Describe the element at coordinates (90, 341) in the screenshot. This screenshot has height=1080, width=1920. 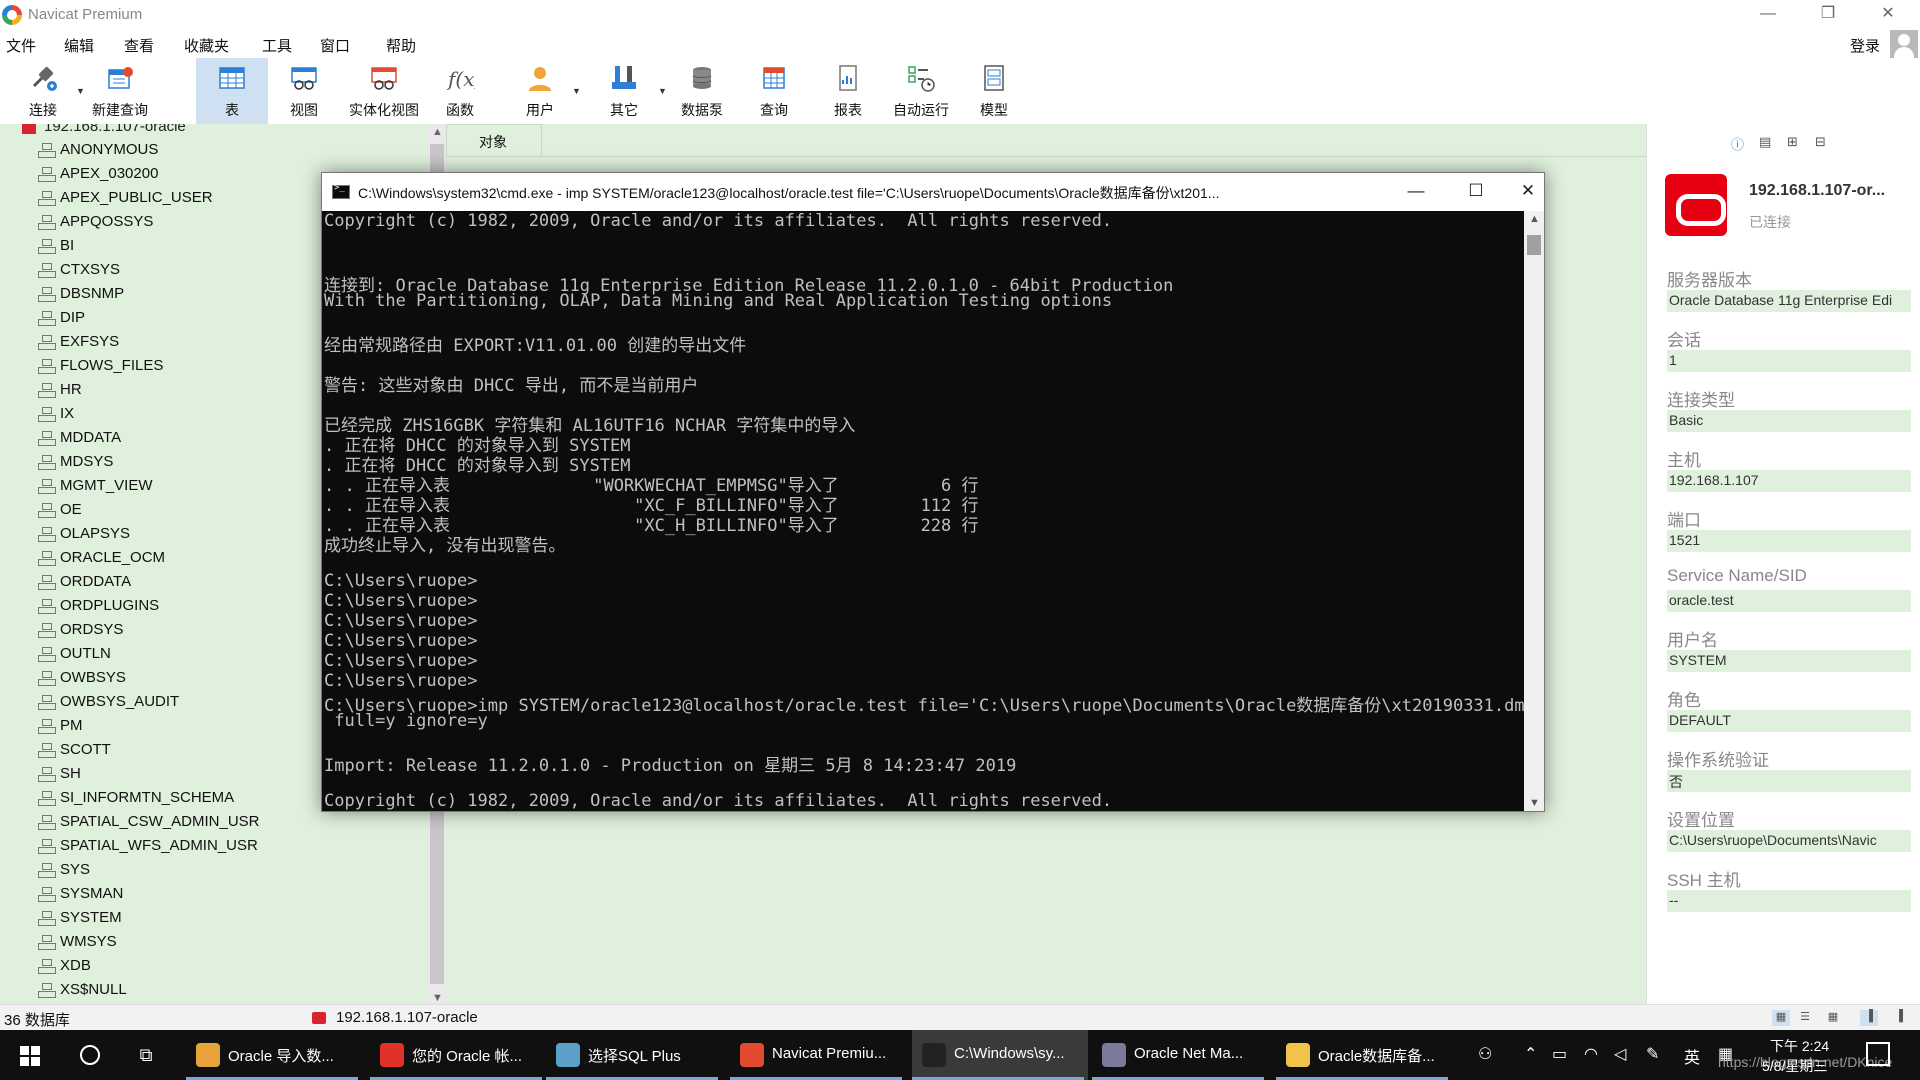
I see `schema-label: EXFSYS` at that location.